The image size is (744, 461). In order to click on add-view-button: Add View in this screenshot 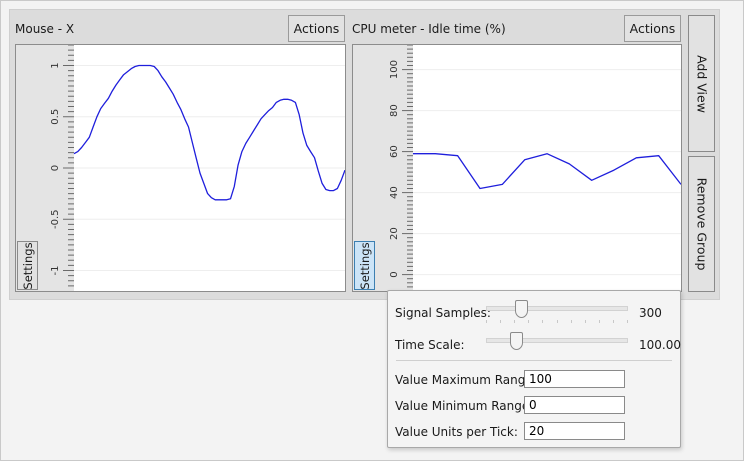, I will do `click(701, 83)`.